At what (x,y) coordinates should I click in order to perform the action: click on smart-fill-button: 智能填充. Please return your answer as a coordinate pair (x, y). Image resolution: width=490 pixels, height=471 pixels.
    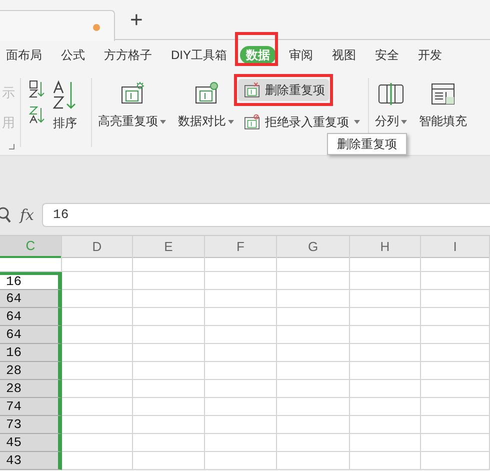
    Looking at the image, I should click on (443, 112).